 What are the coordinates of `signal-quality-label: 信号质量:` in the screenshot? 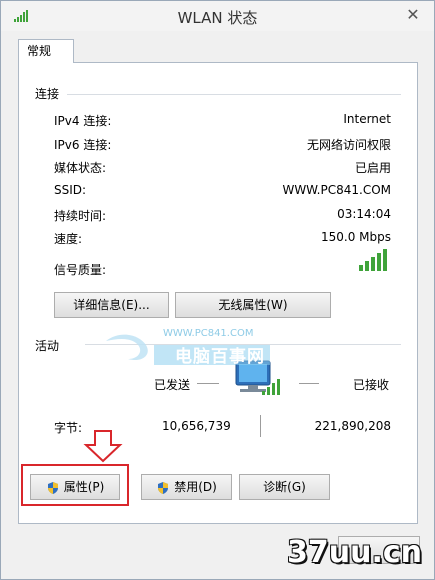 It's located at (80, 270).